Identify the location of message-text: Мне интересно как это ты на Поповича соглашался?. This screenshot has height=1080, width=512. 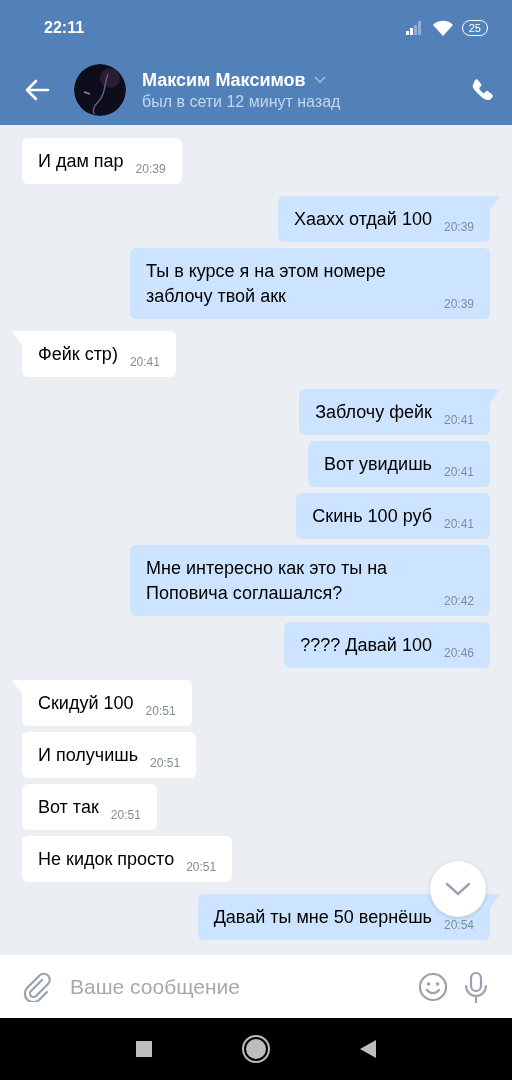
(267, 581).